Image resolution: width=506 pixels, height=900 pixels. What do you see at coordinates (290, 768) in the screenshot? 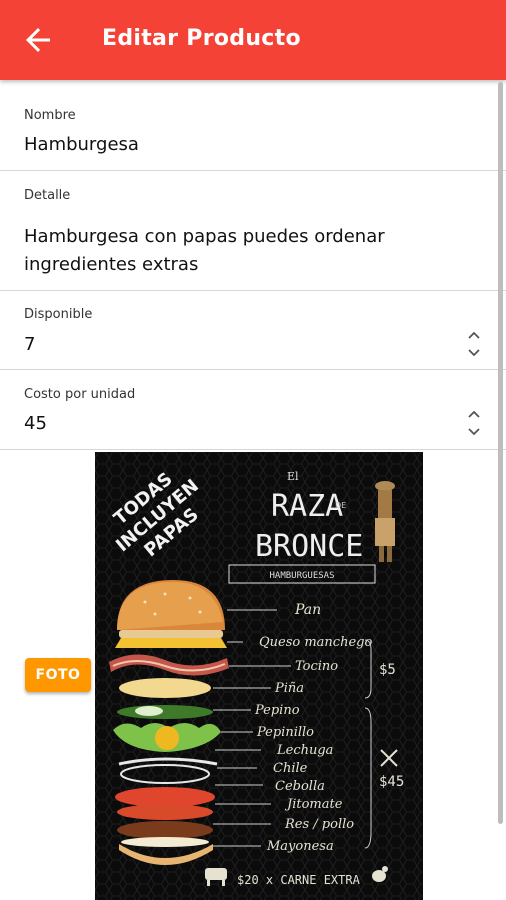
I see `ingredient-label: Chile` at bounding box center [290, 768].